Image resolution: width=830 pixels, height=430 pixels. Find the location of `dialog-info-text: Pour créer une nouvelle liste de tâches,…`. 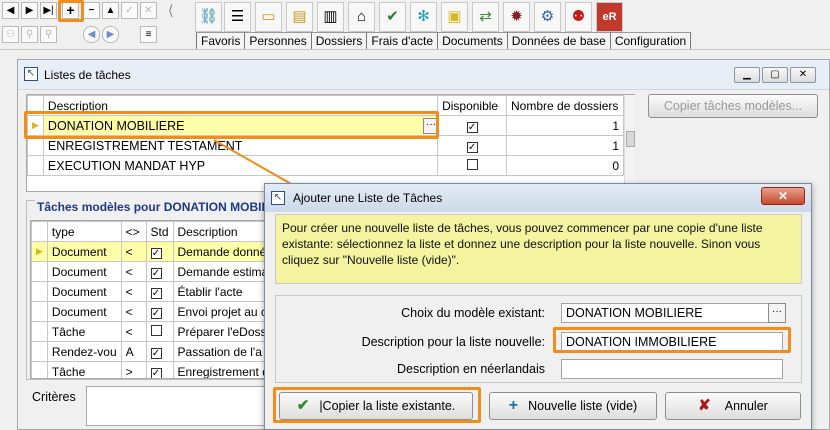

dialog-info-text: Pour créer une nouvelle liste de tâches,… is located at coordinates (538, 249).